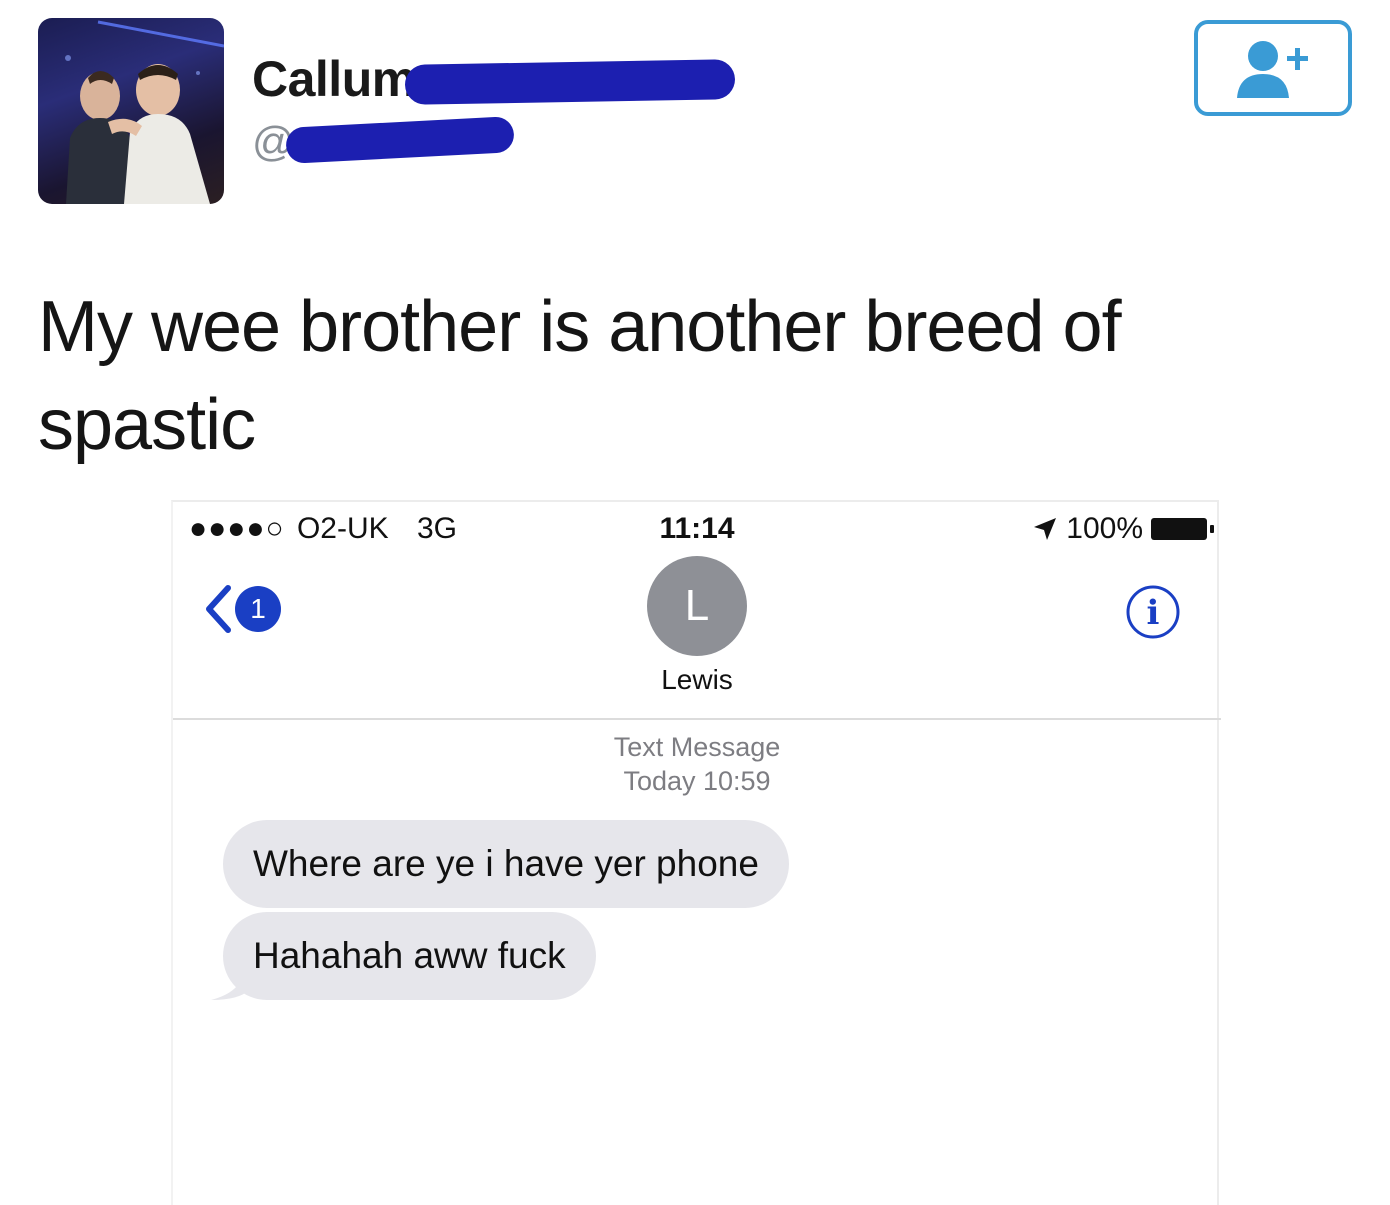 This screenshot has width=1390, height=1205. Describe the element at coordinates (400, 140) in the screenshot. I see `handle-redaction` at that location.